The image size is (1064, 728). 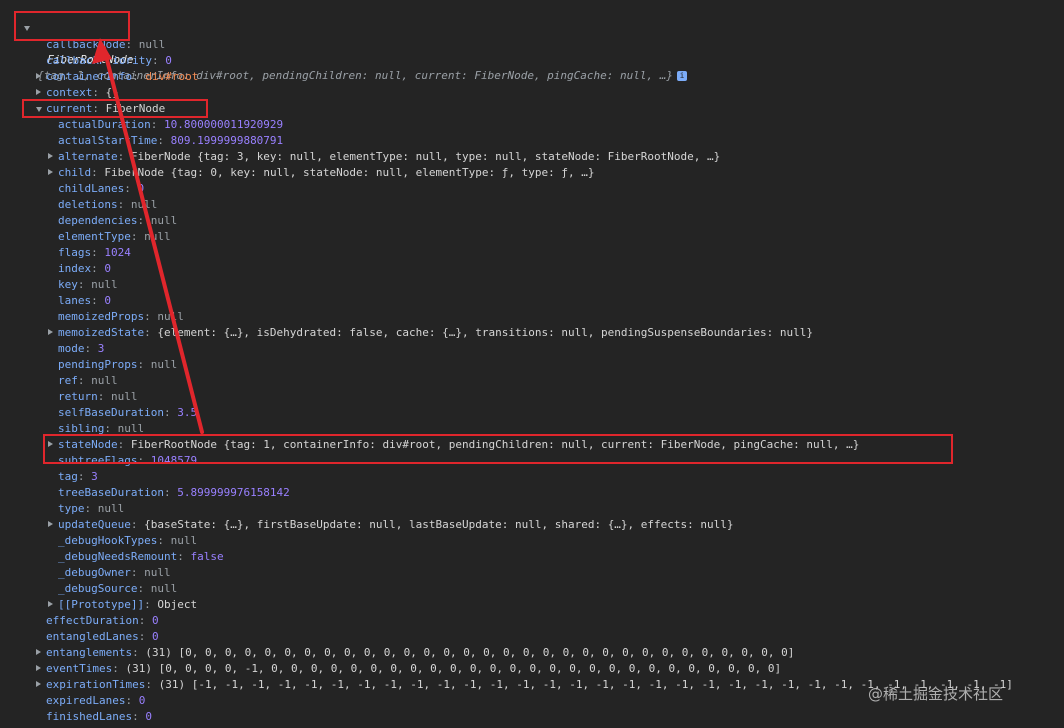 What do you see at coordinates (153, 240) in the screenshot?
I see `arrow-shaft` at bounding box center [153, 240].